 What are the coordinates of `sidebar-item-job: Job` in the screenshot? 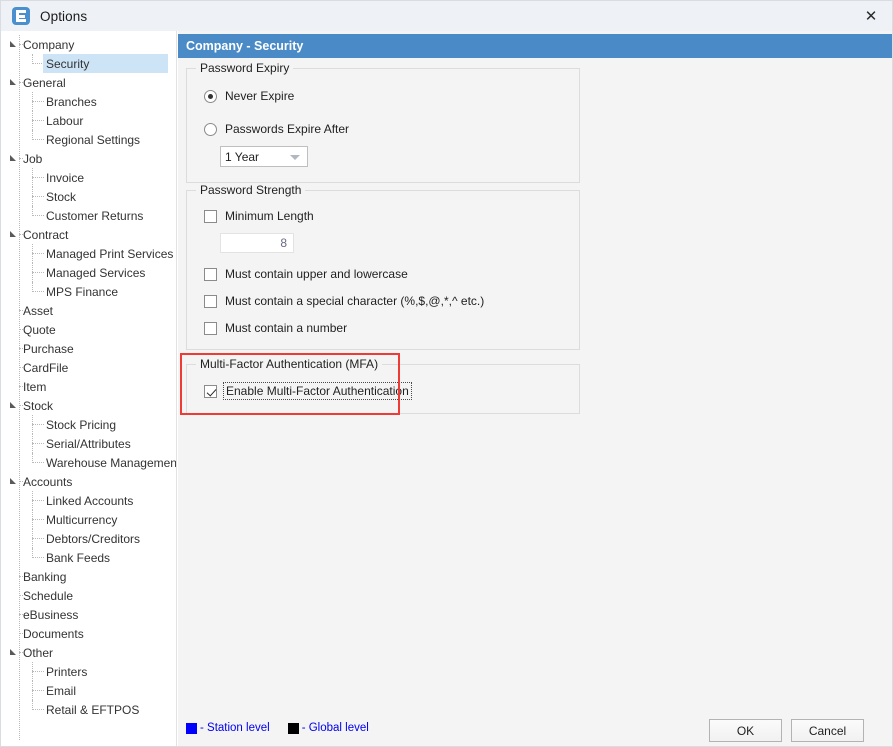 It's located at (88, 158).